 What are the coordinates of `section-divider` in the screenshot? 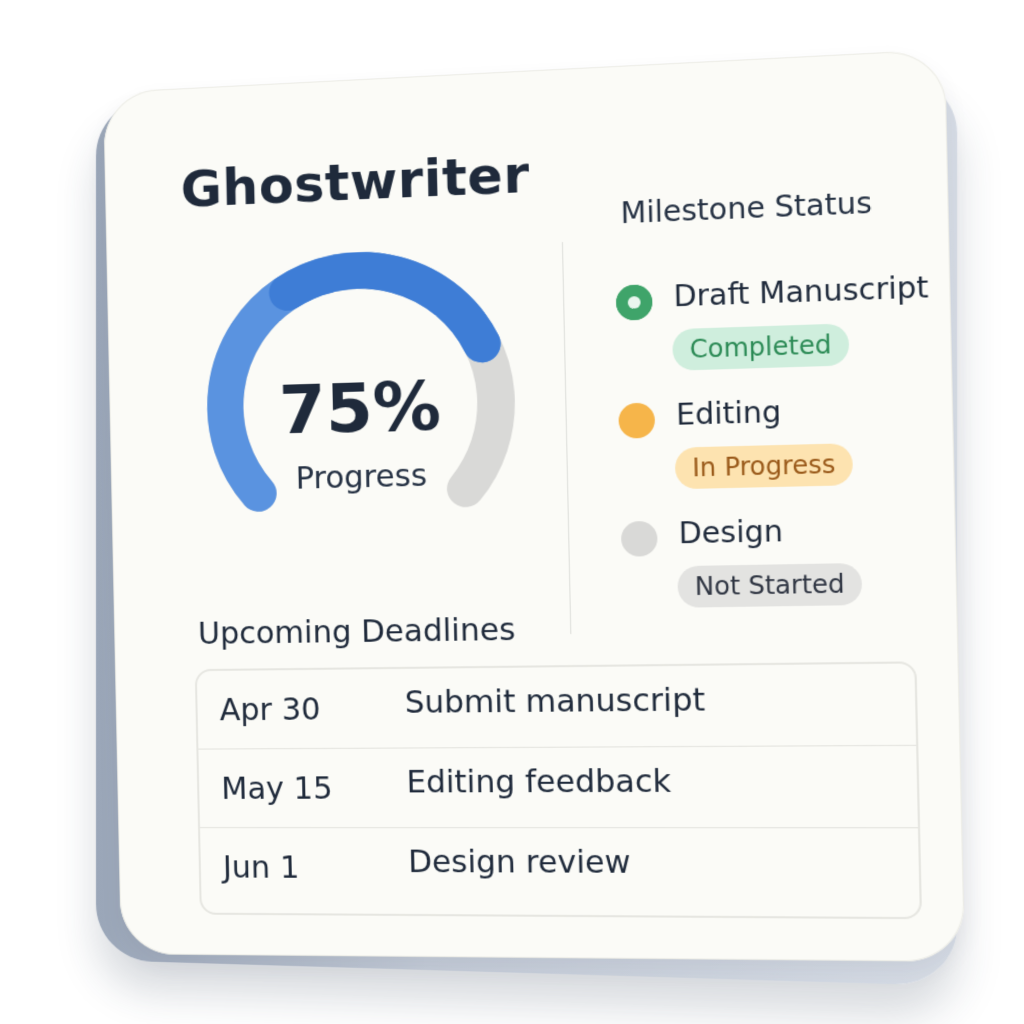 It's located at (566, 438).